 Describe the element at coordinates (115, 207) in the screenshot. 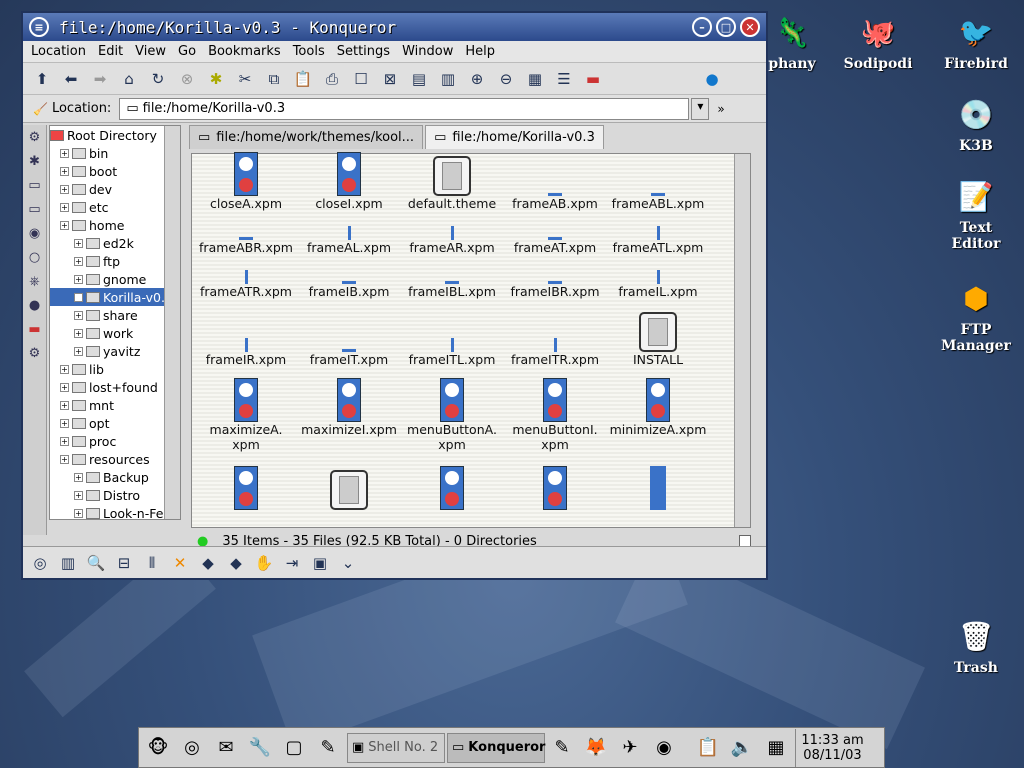

I see `tree-item: + etc` at that location.